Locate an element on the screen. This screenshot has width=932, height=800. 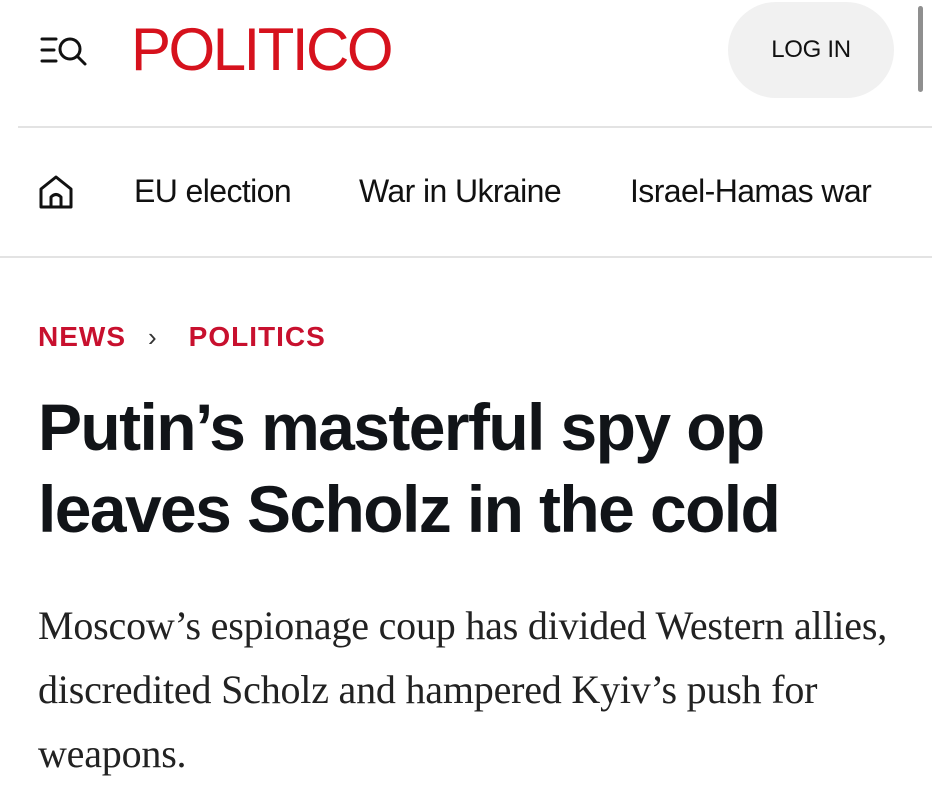
login-button: LOG IN is located at coordinates (811, 50).